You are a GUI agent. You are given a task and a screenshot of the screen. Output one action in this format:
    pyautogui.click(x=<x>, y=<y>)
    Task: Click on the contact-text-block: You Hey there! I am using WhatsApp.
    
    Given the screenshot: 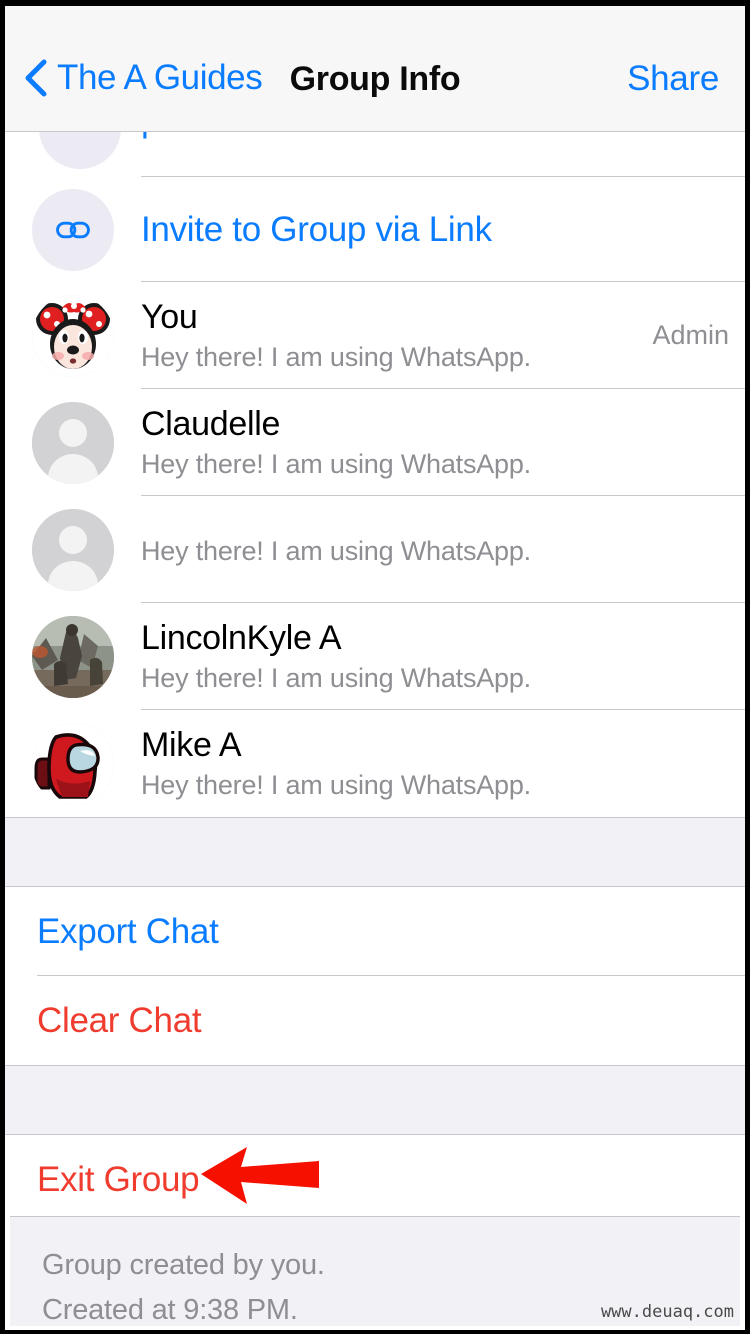 What is the action you would take?
    pyautogui.click(x=396, y=335)
    